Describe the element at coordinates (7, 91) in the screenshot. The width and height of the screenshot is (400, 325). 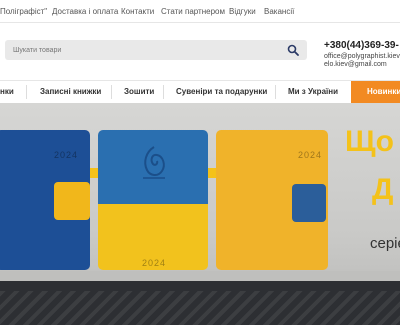
I see `category-item-planners: нки` at that location.